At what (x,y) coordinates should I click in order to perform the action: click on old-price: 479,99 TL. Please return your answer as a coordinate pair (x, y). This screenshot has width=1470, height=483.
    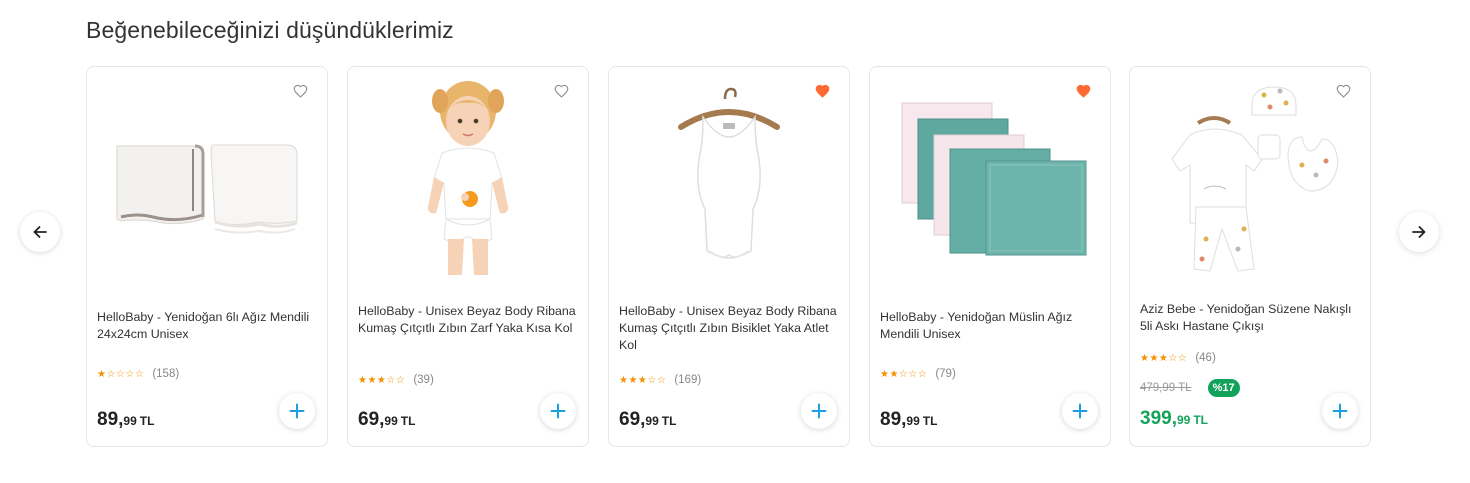
    Looking at the image, I should click on (1166, 388).